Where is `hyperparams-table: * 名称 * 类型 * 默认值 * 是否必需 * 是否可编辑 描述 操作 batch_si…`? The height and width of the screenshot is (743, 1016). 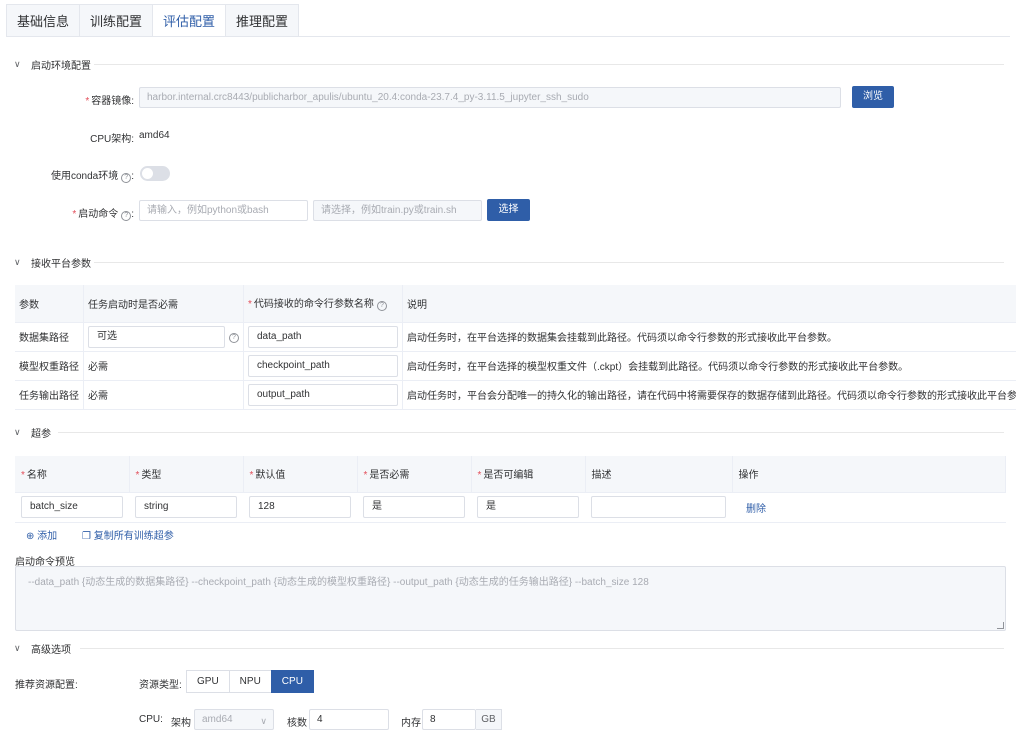
hyperparams-table: * 名称 * 类型 * 默认值 * 是否必需 * 是否可编辑 描述 操作 batch_si… is located at coordinates (510, 489).